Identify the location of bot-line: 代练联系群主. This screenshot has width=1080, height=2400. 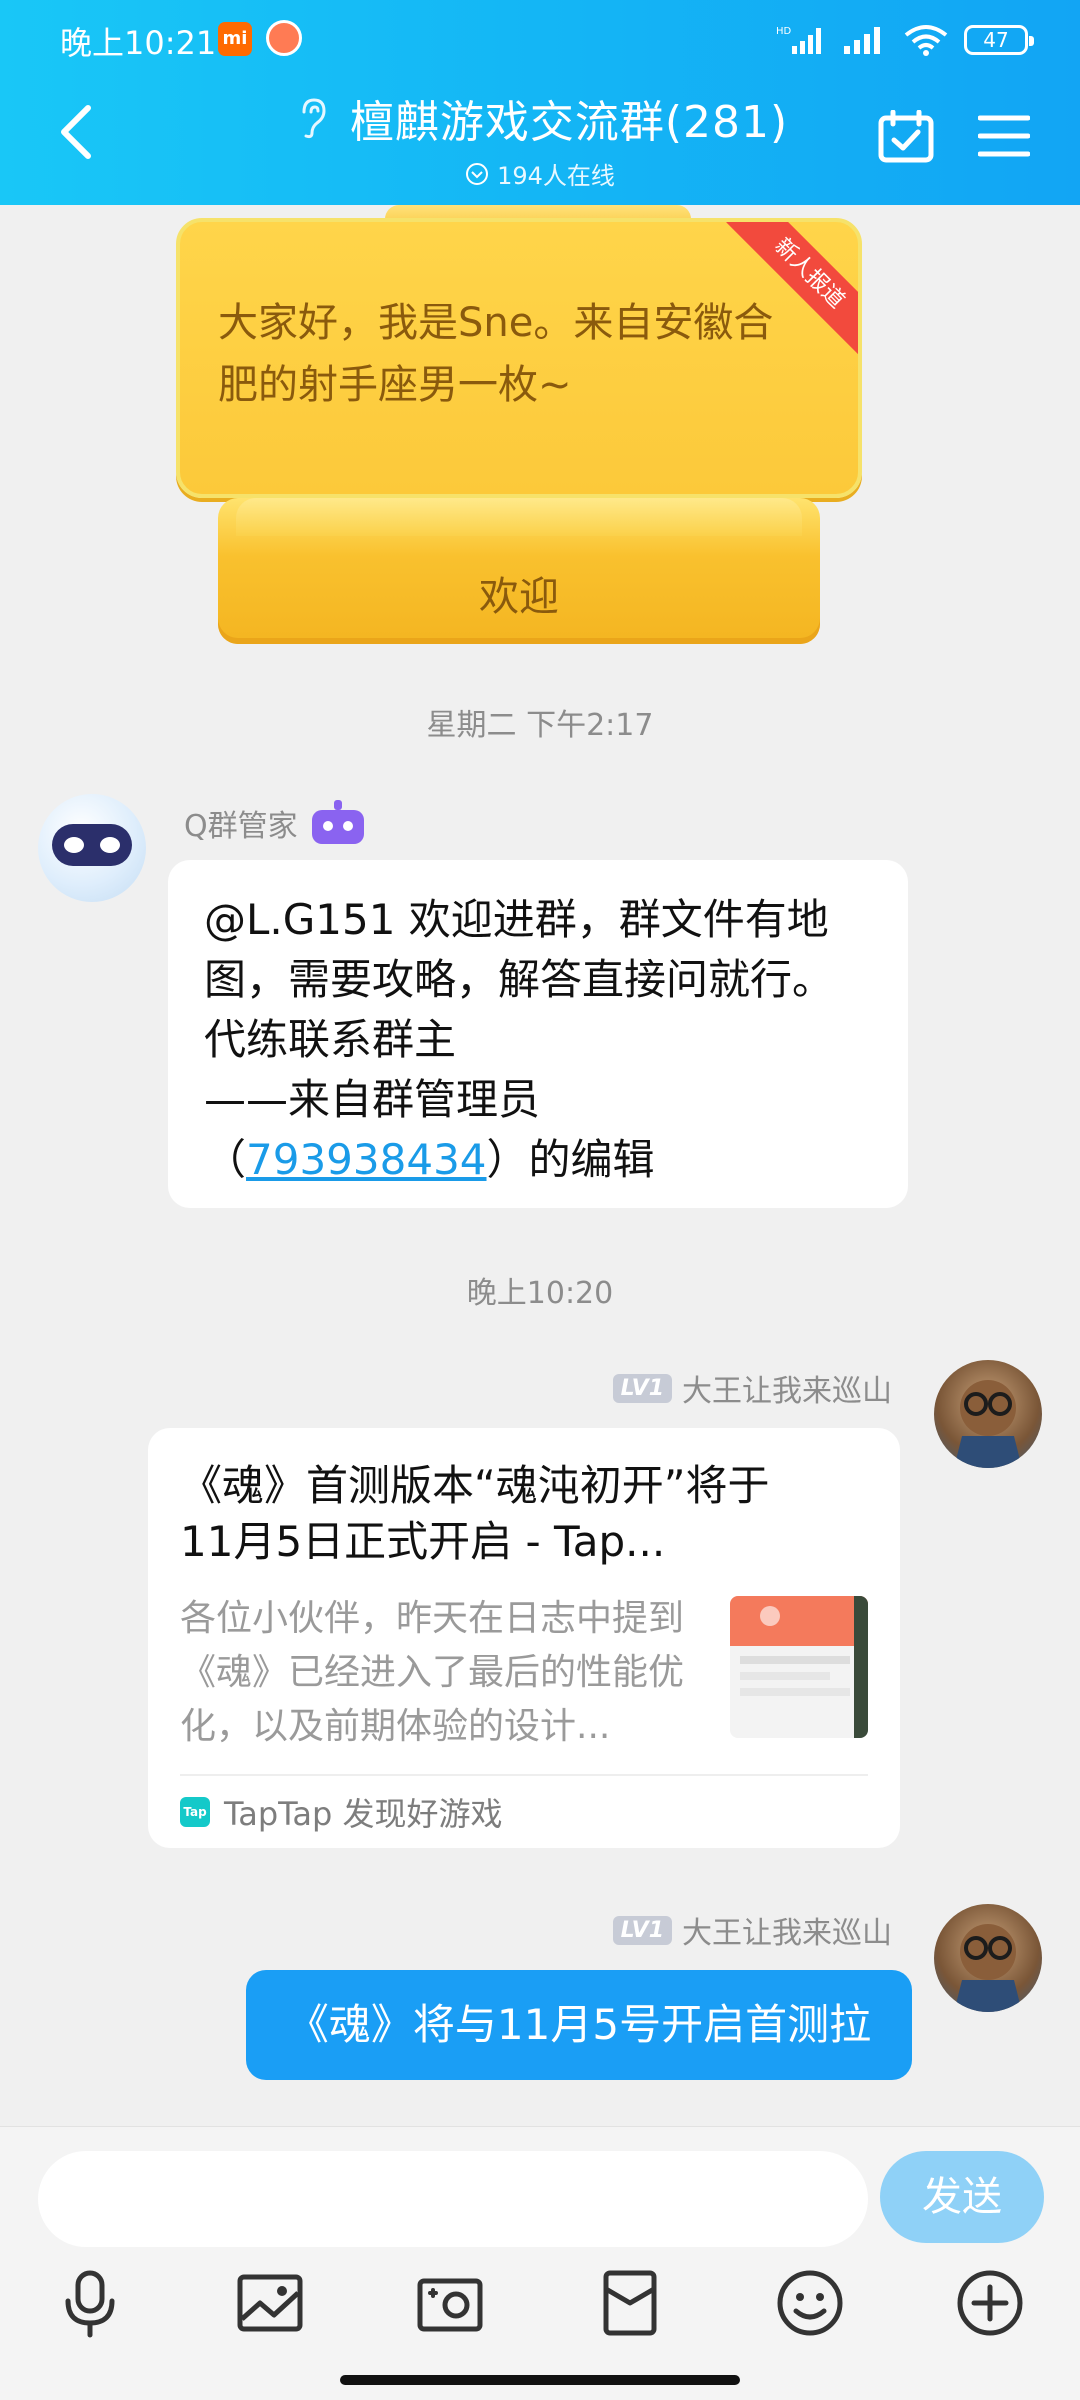
(330, 1039).